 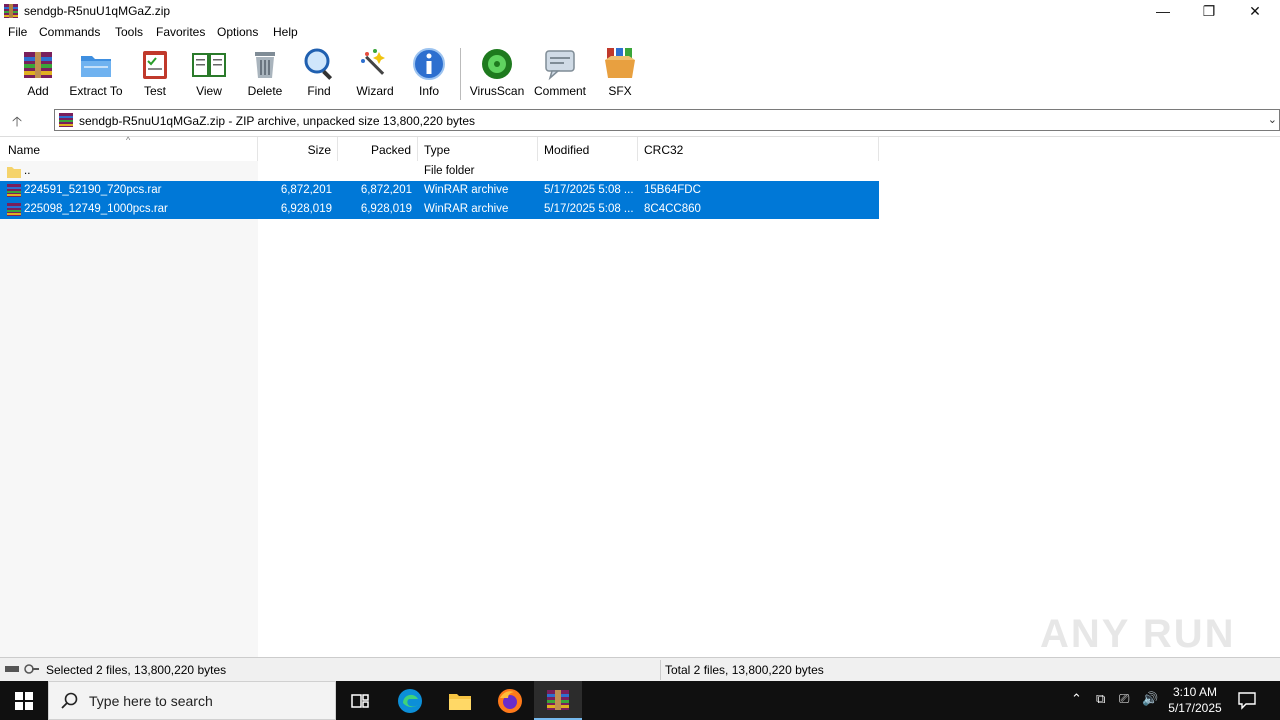 I want to click on magnifier-icon, so click(x=318, y=64).